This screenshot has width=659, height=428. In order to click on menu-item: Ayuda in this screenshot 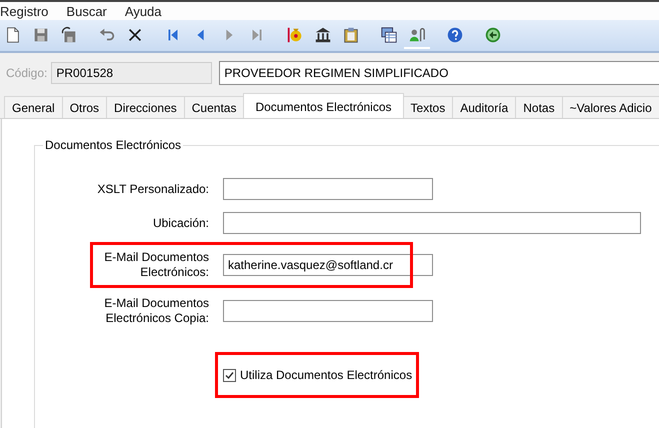, I will do `click(145, 11)`.